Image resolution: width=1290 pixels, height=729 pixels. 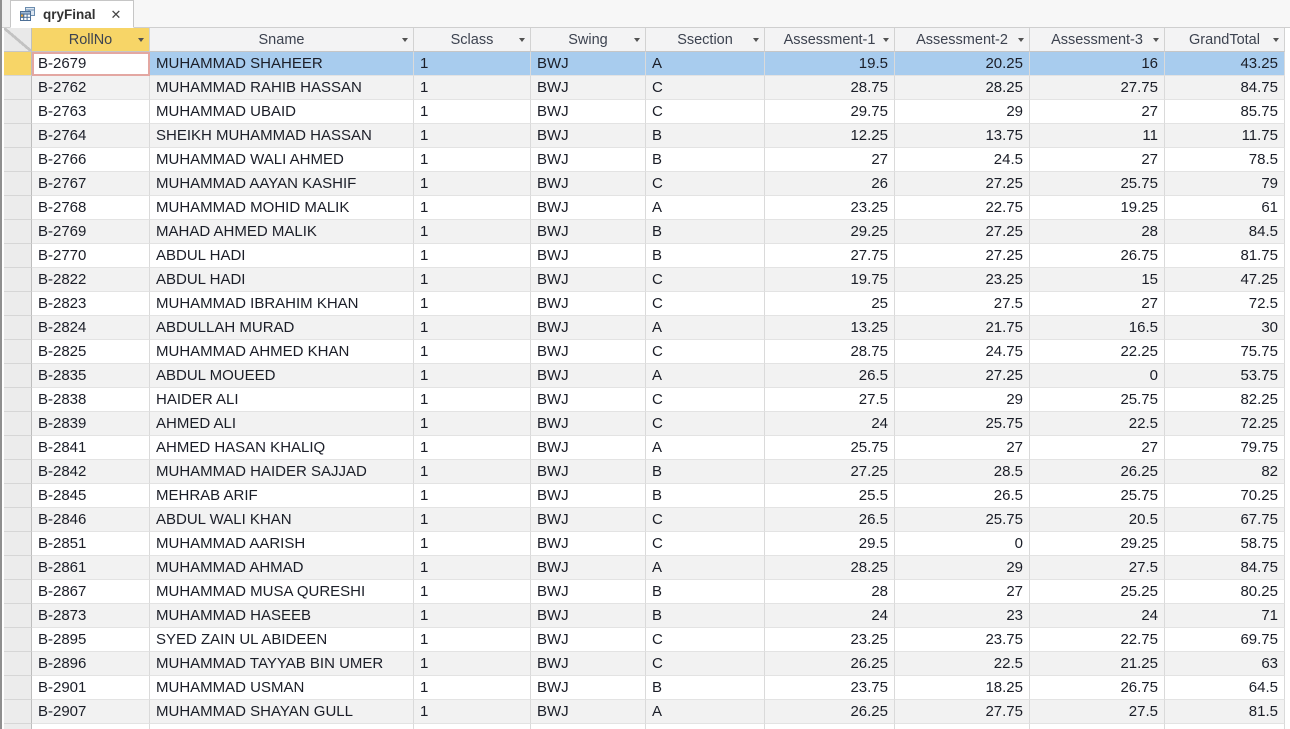 What do you see at coordinates (1225, 352) in the screenshot?
I see `cell-grandtotal: 75.75` at bounding box center [1225, 352].